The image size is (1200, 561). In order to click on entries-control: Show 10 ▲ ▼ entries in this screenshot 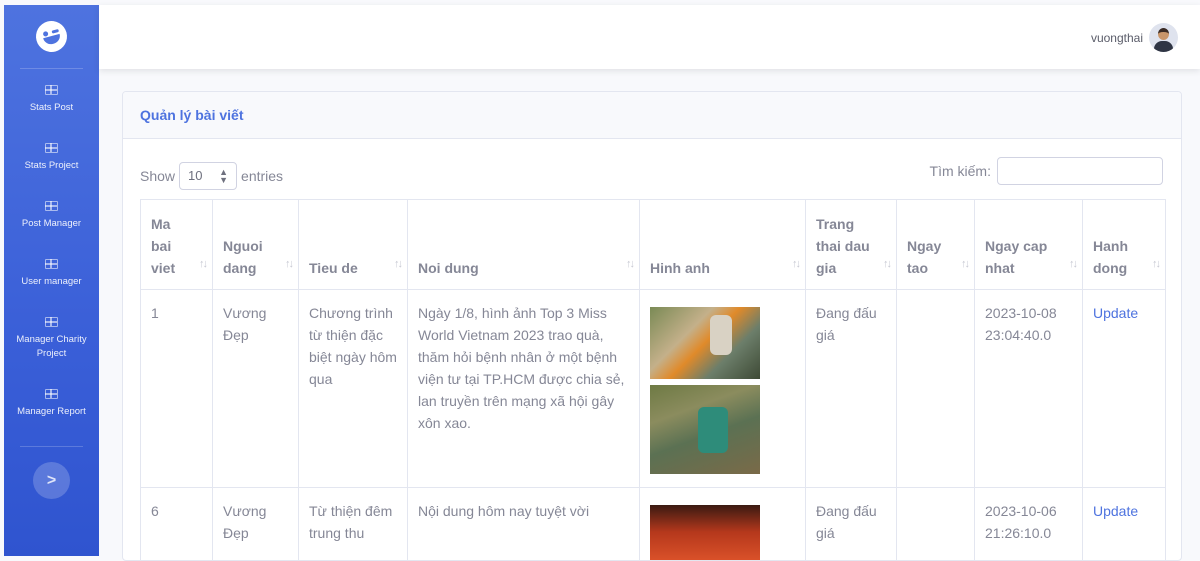, I will do `click(211, 176)`.